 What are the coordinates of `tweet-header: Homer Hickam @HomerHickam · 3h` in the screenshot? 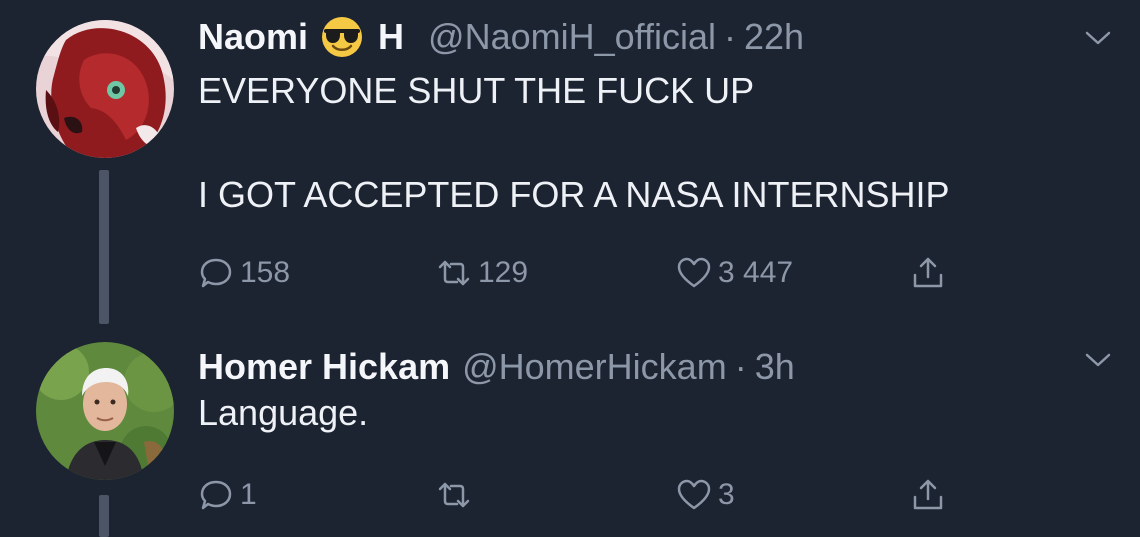 It's located at (496, 367).